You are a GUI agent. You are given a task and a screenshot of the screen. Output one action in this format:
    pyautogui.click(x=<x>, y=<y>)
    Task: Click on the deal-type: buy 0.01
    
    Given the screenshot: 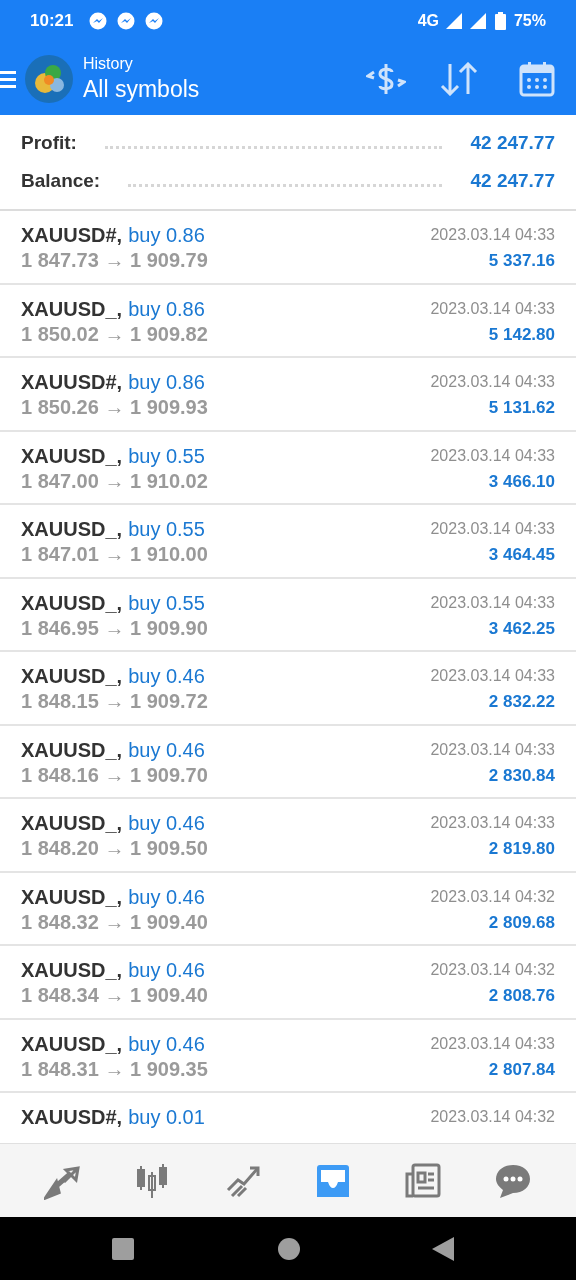 What is the action you would take?
    pyautogui.click(x=166, y=1117)
    